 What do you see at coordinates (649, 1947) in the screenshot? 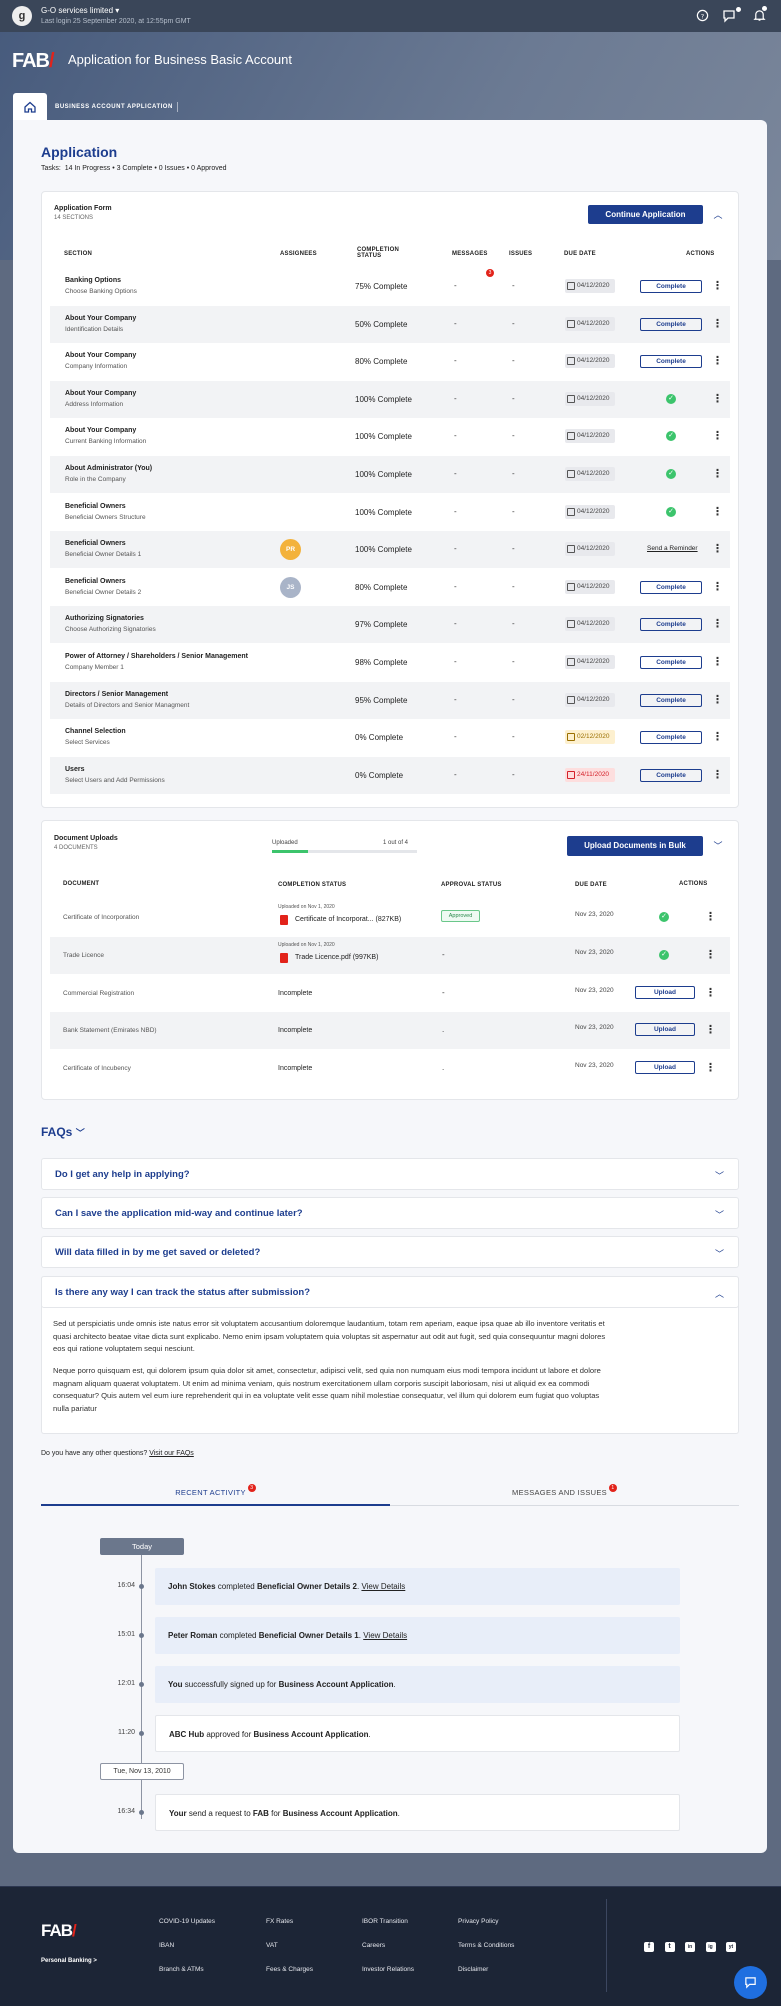
I see `facebook-icon: f` at bounding box center [649, 1947].